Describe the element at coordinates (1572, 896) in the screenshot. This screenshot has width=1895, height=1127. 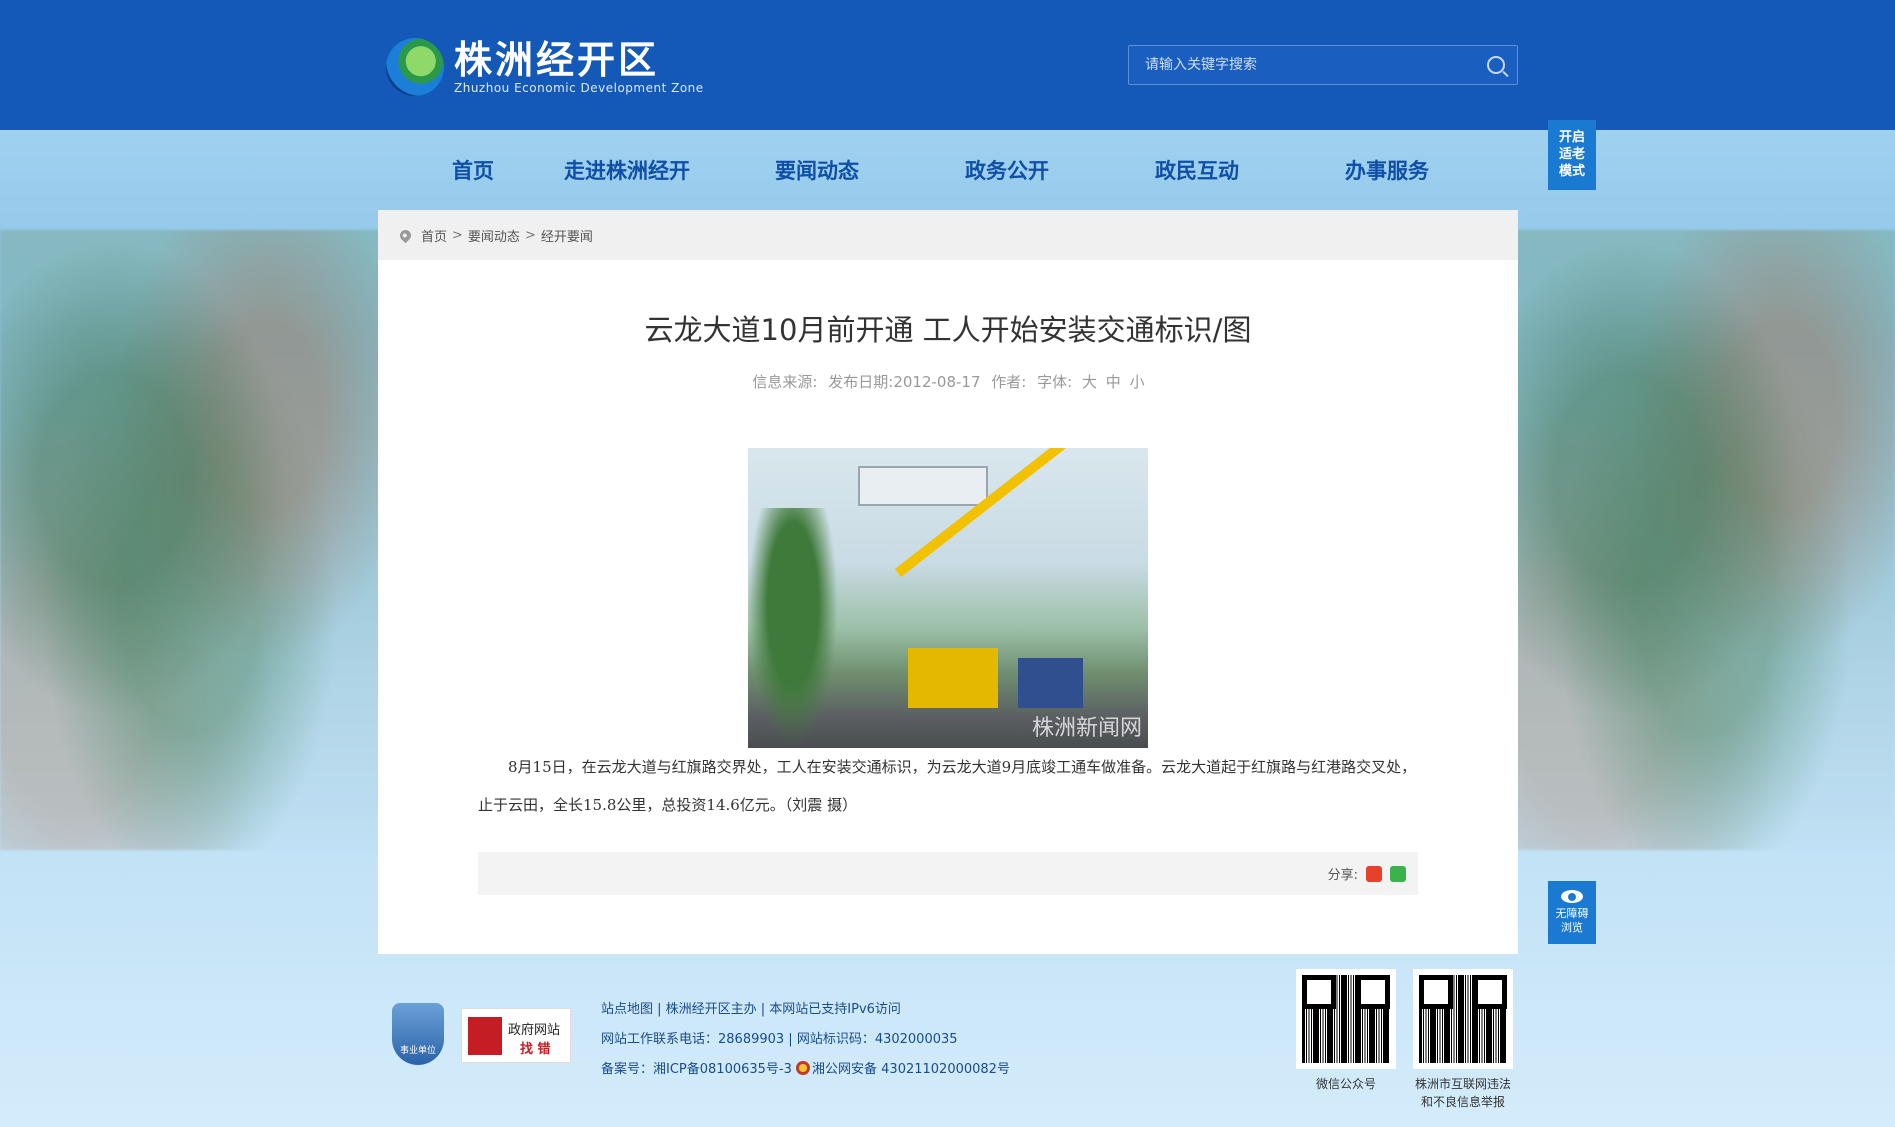
I see `eye-icon` at that location.